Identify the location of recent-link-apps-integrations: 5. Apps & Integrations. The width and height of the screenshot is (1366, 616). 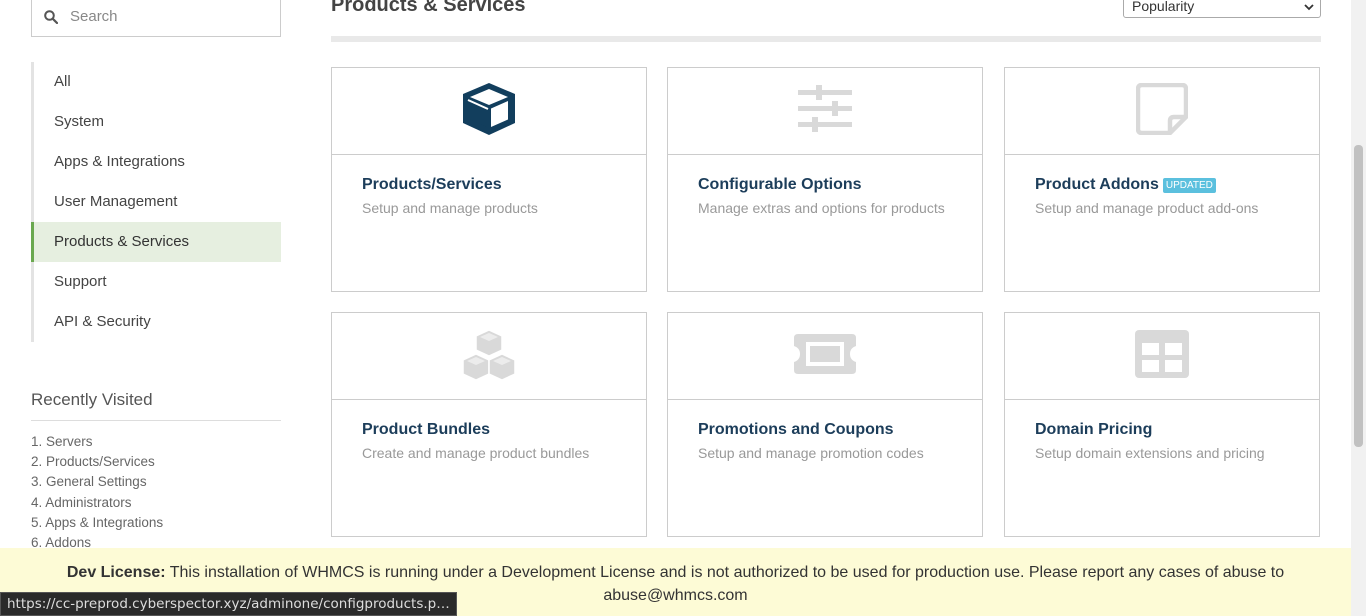
(97, 523).